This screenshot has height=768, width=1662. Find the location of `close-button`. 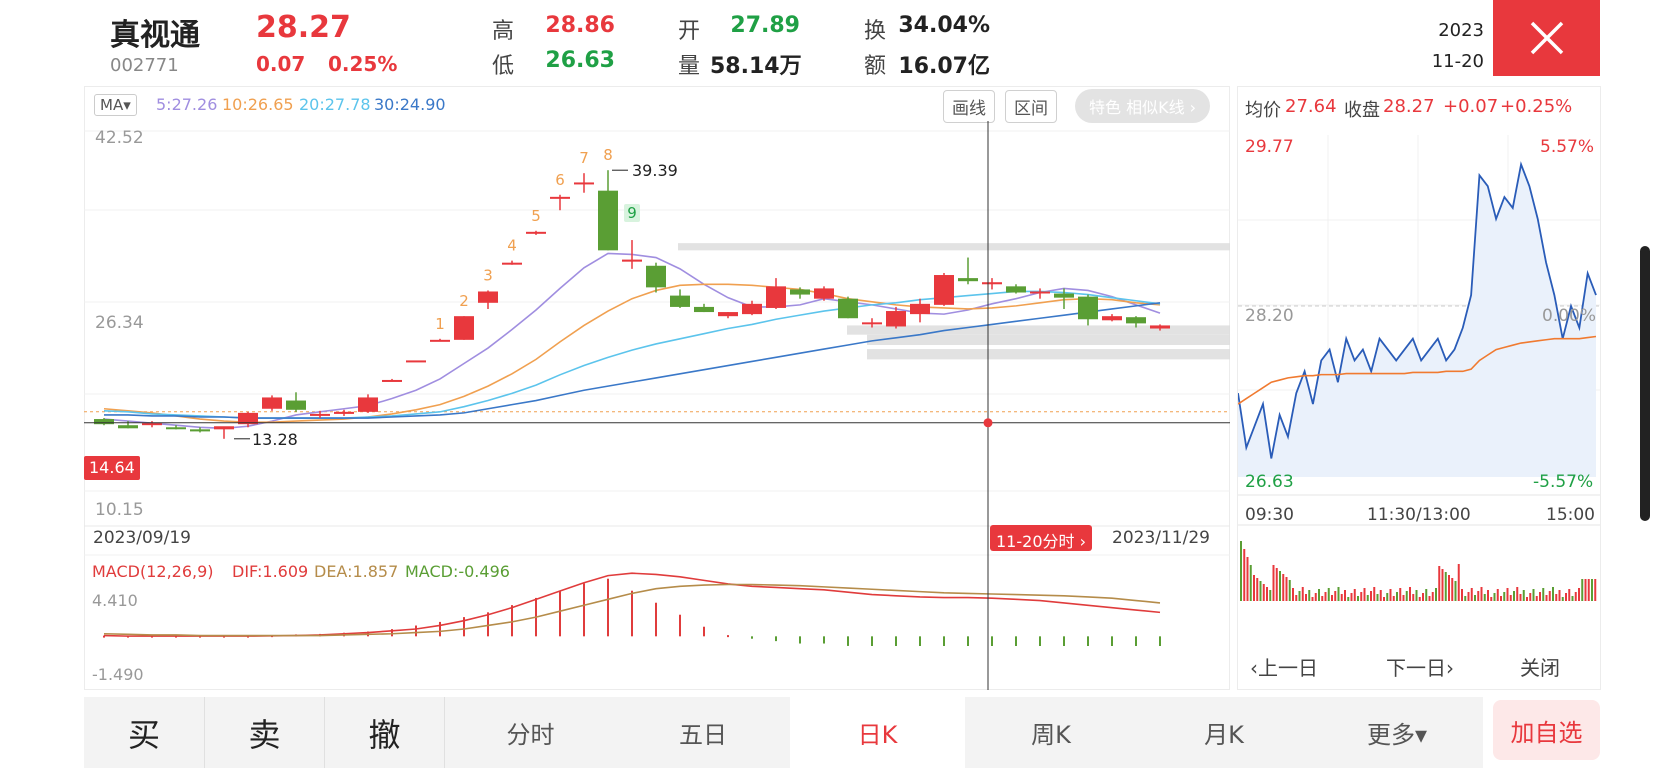

close-button is located at coordinates (1546, 38).